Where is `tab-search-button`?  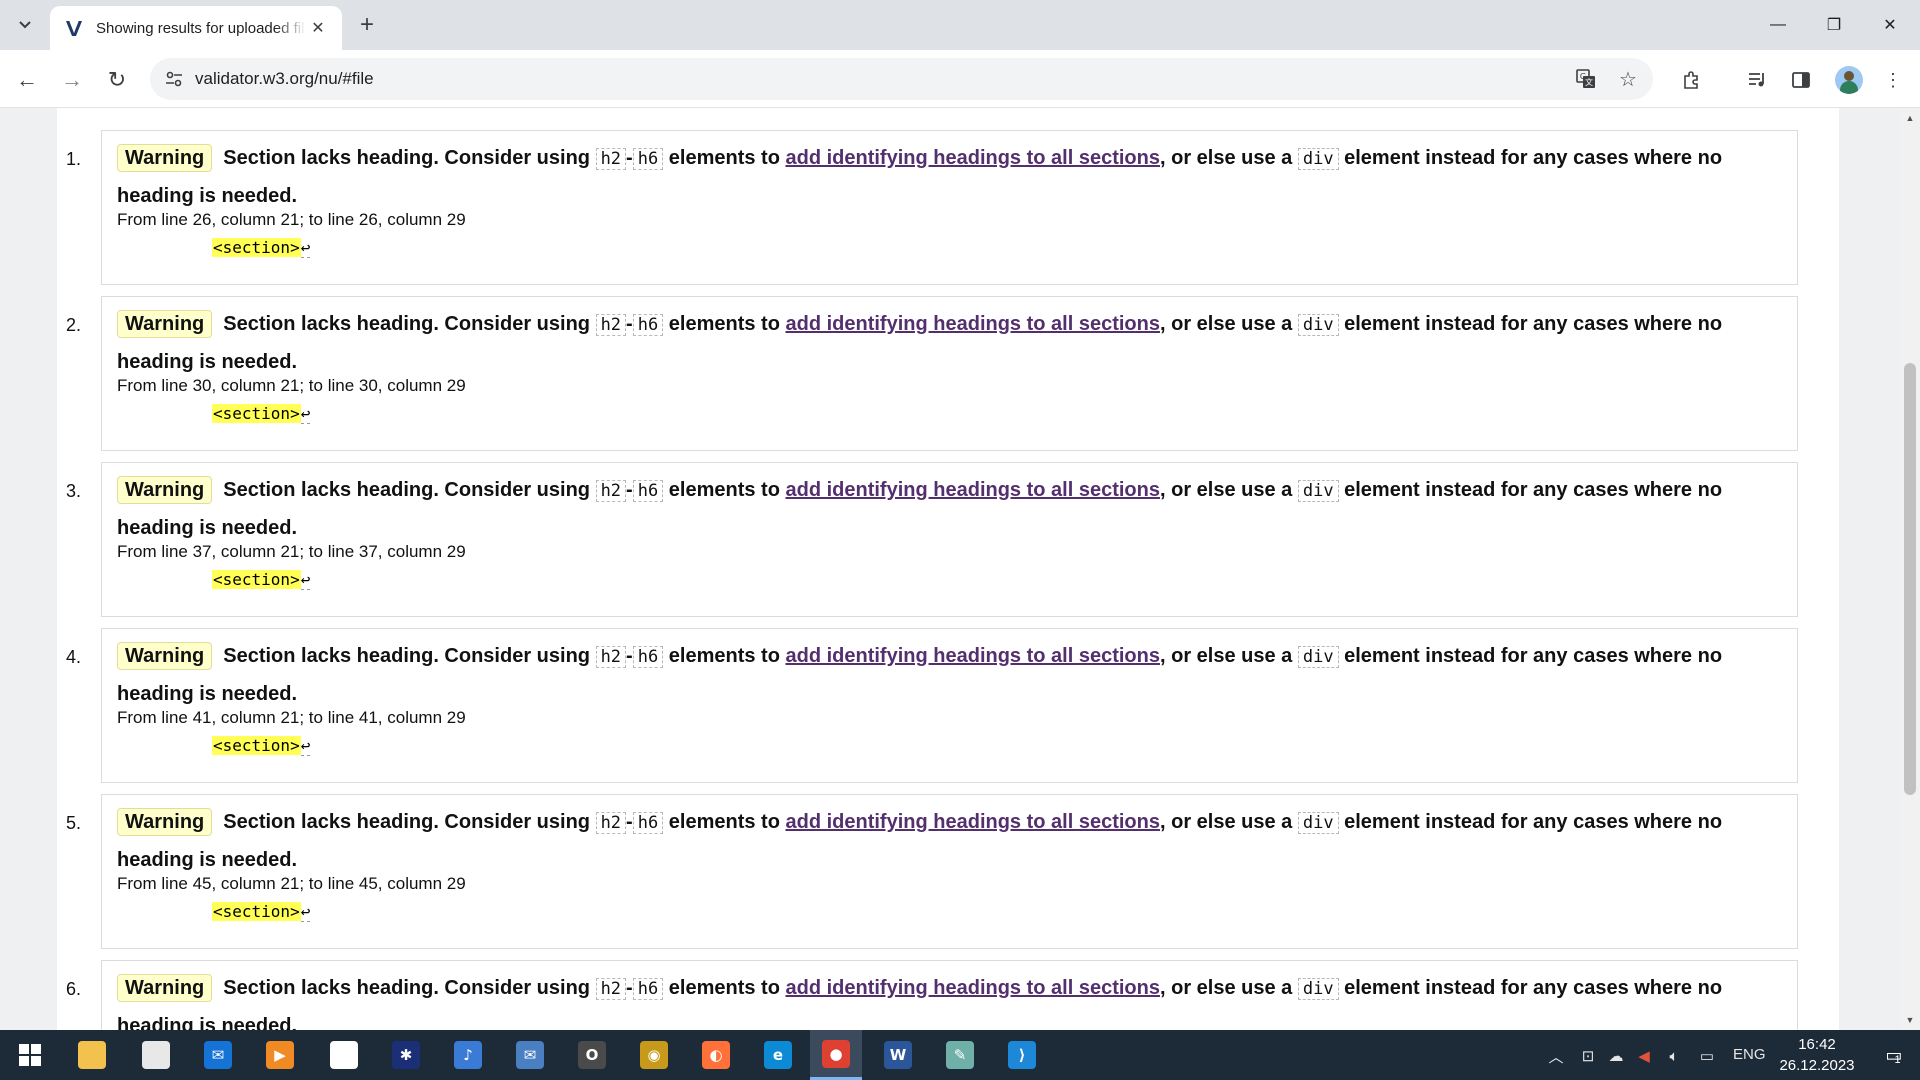
tab-search-button is located at coordinates (25, 25).